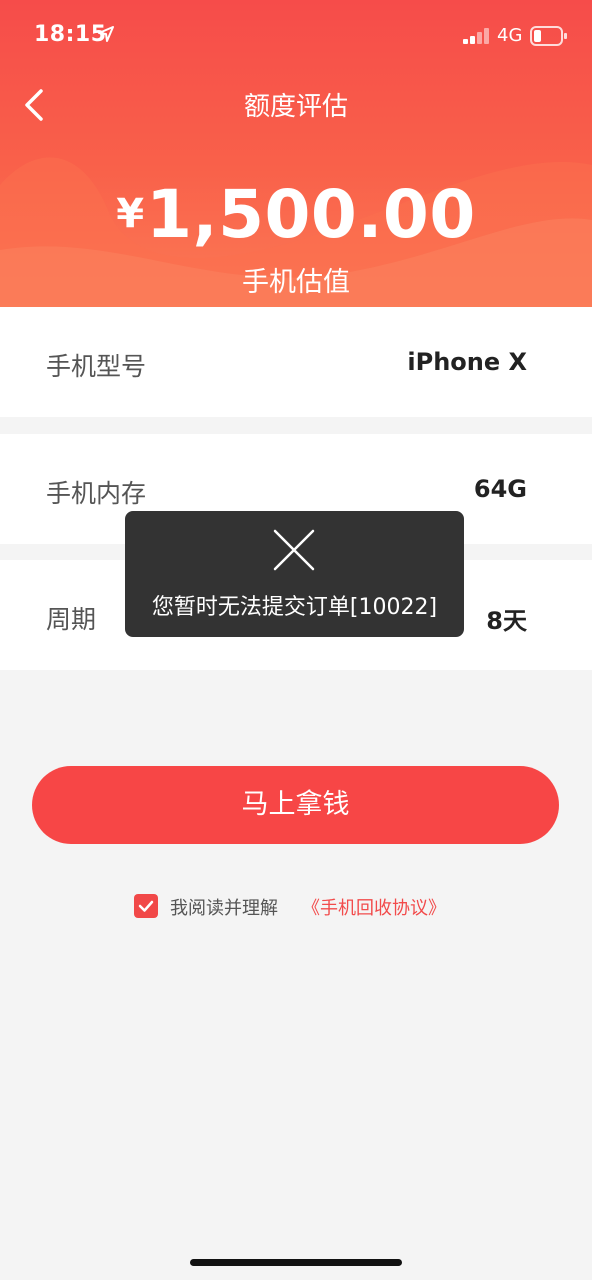 The width and height of the screenshot is (592, 1280). I want to click on detail-row-model: 手机型号 iPhone X, so click(296, 362).